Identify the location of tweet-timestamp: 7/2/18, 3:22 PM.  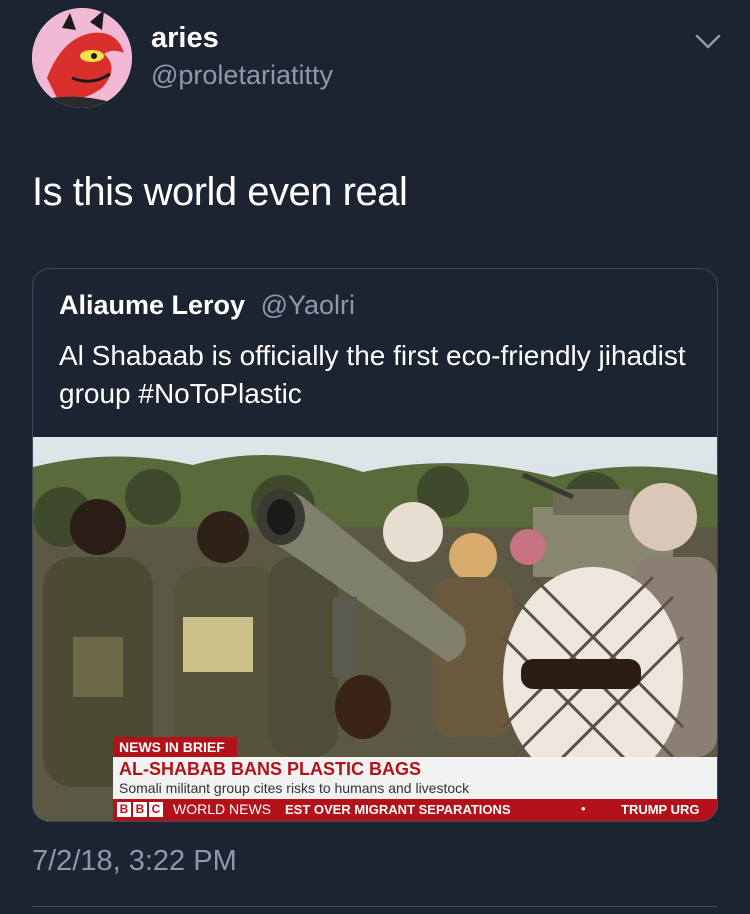
(134, 861).